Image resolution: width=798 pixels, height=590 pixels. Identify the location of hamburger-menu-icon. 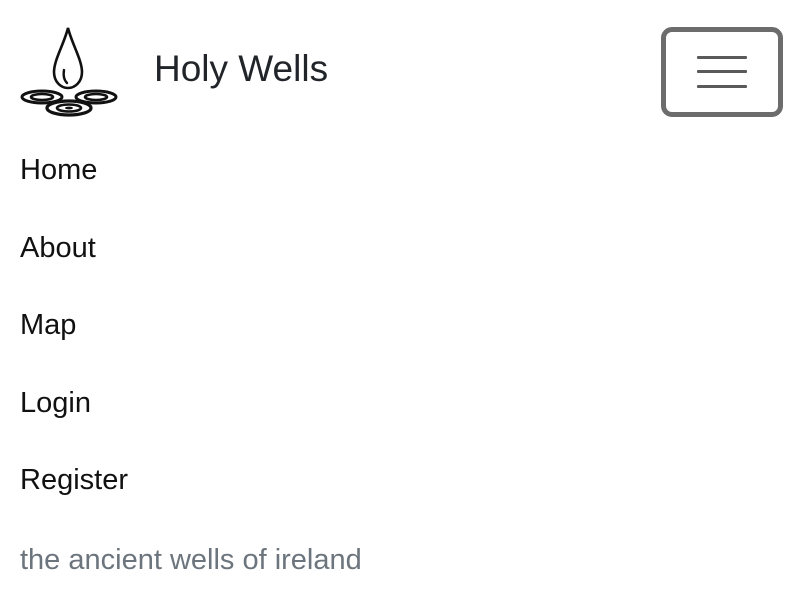
(722, 72).